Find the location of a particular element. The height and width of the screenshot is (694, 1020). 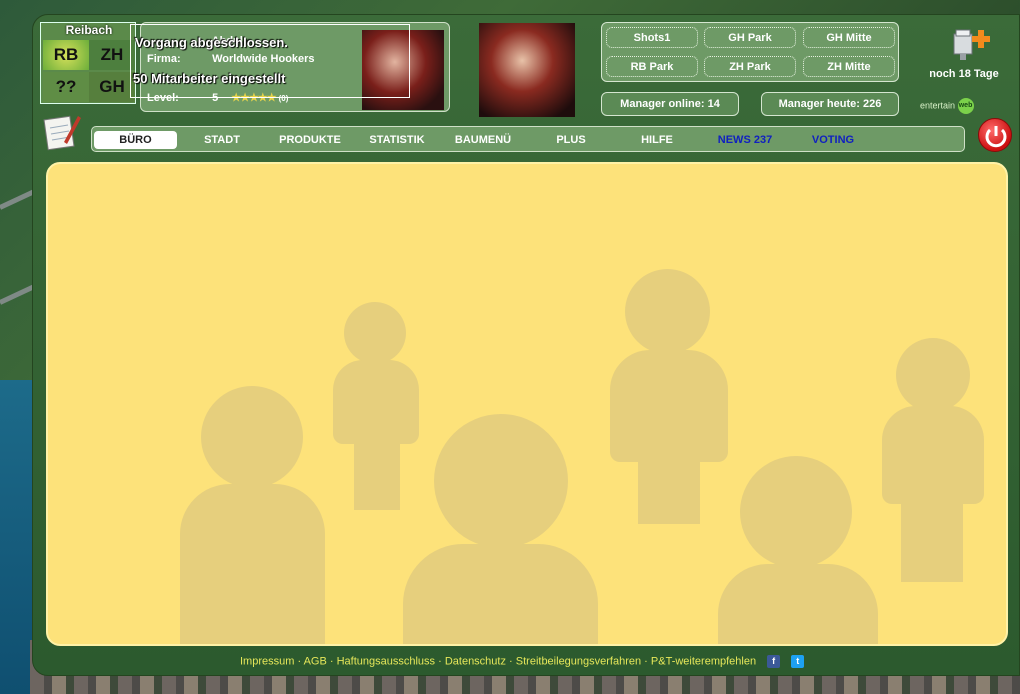

footer-link-impressum: Impressum is located at coordinates (267, 661).